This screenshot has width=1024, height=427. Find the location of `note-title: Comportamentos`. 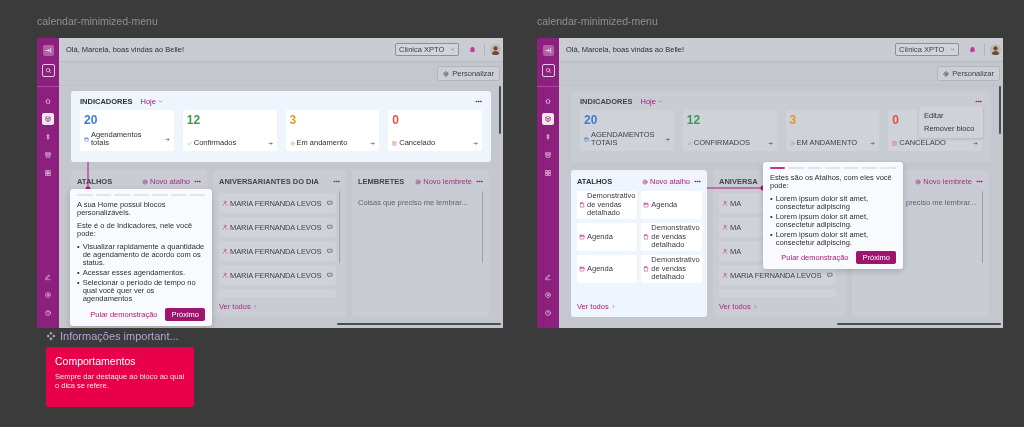

note-title: Comportamentos is located at coordinates (96, 361).